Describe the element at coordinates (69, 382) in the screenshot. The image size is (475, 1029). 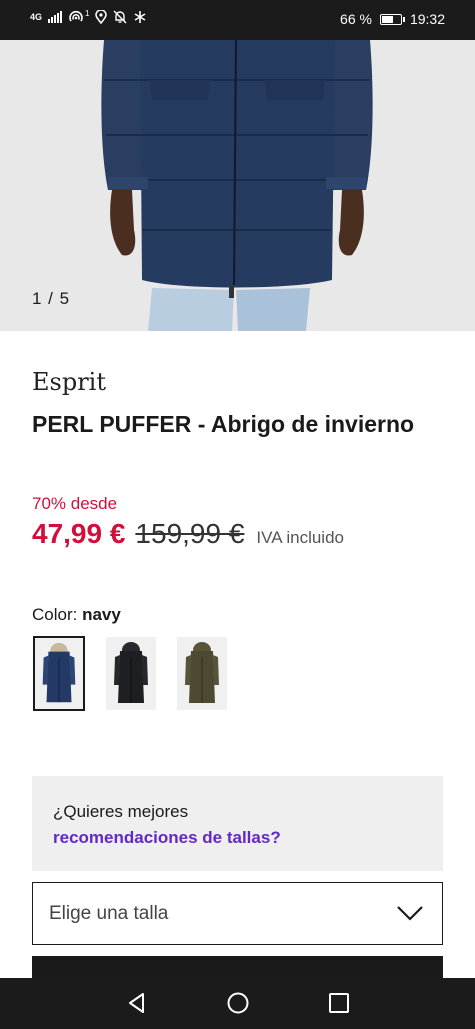
I see `brand-name: Esprit` at that location.